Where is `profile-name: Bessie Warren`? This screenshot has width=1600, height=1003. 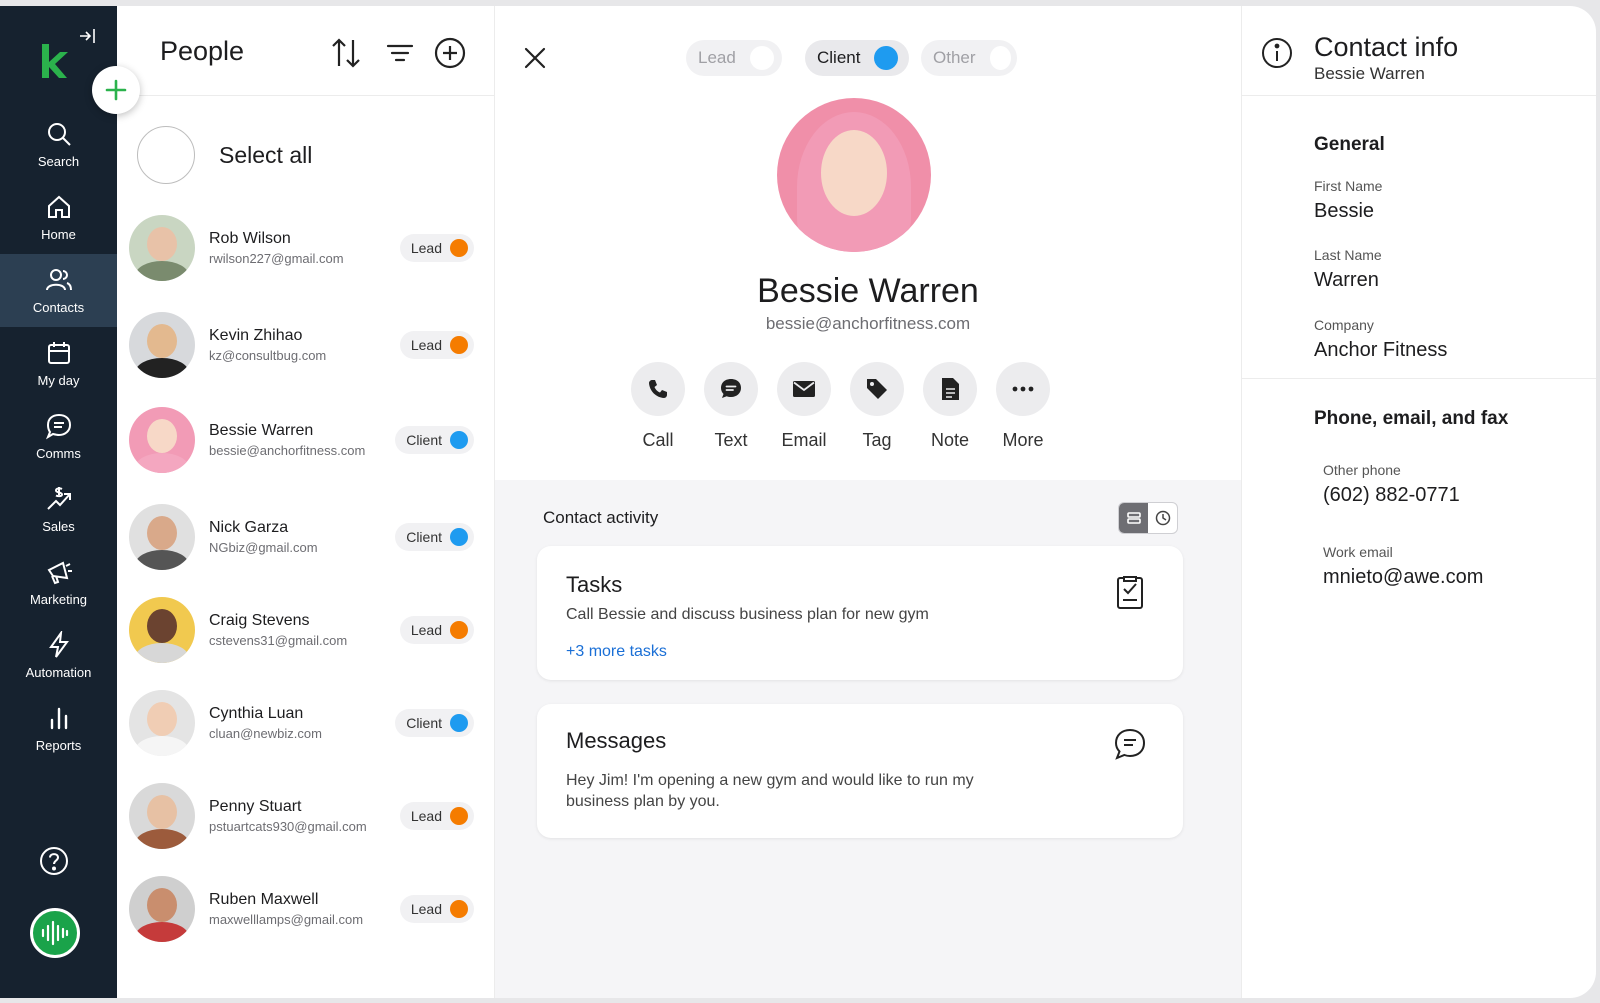 profile-name: Bessie Warren is located at coordinates (868, 291).